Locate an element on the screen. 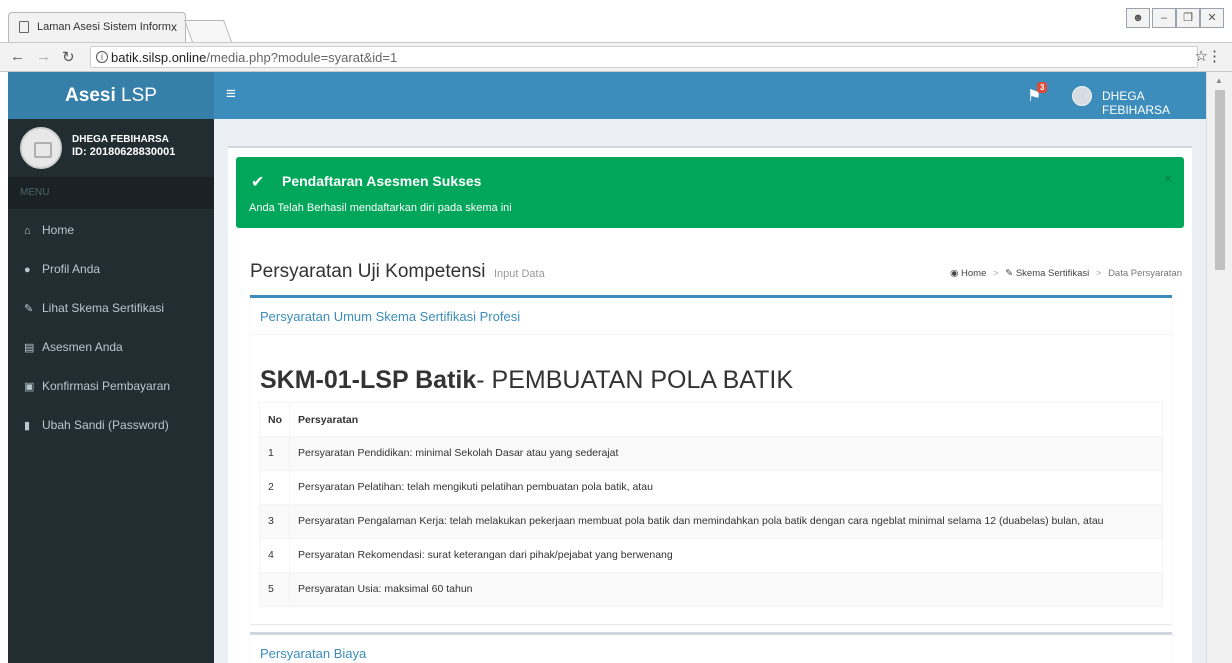 The height and width of the screenshot is (663, 1232). sidebar-item-password: ▮ Ubah Sandi (Password) is located at coordinates (111, 425).